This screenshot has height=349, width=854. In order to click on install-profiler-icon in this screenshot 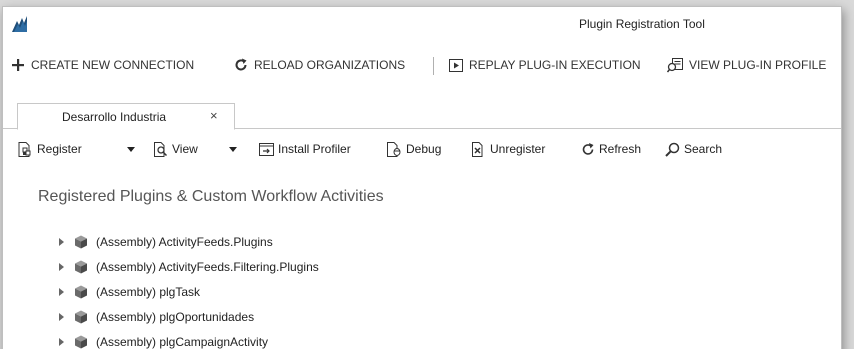, I will do `click(266, 149)`.